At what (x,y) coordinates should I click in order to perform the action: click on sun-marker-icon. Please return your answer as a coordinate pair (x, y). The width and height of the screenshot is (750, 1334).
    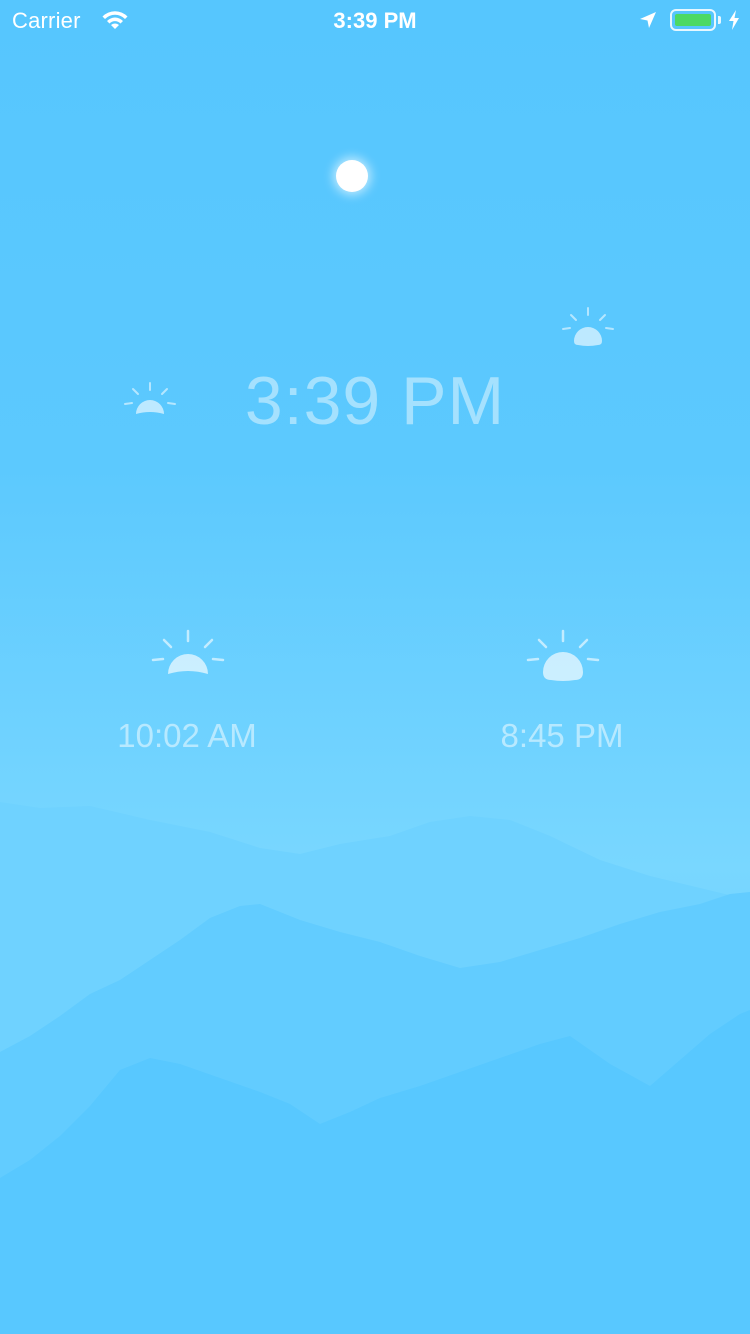
    Looking at the image, I should click on (588, 326).